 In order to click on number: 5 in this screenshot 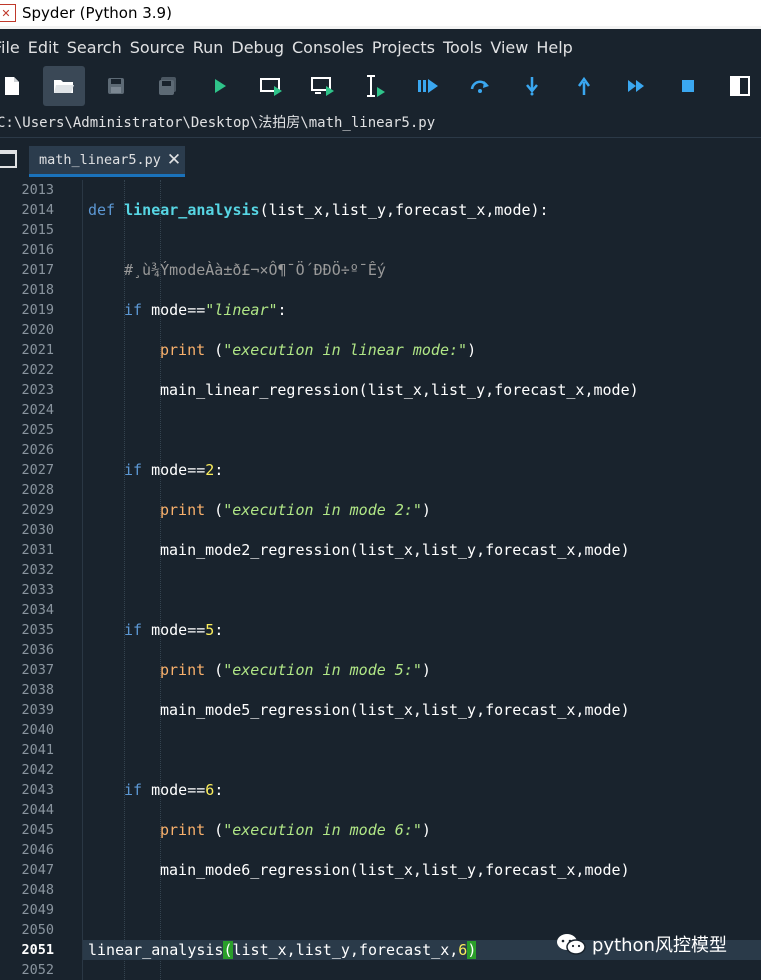, I will do `click(210, 630)`.